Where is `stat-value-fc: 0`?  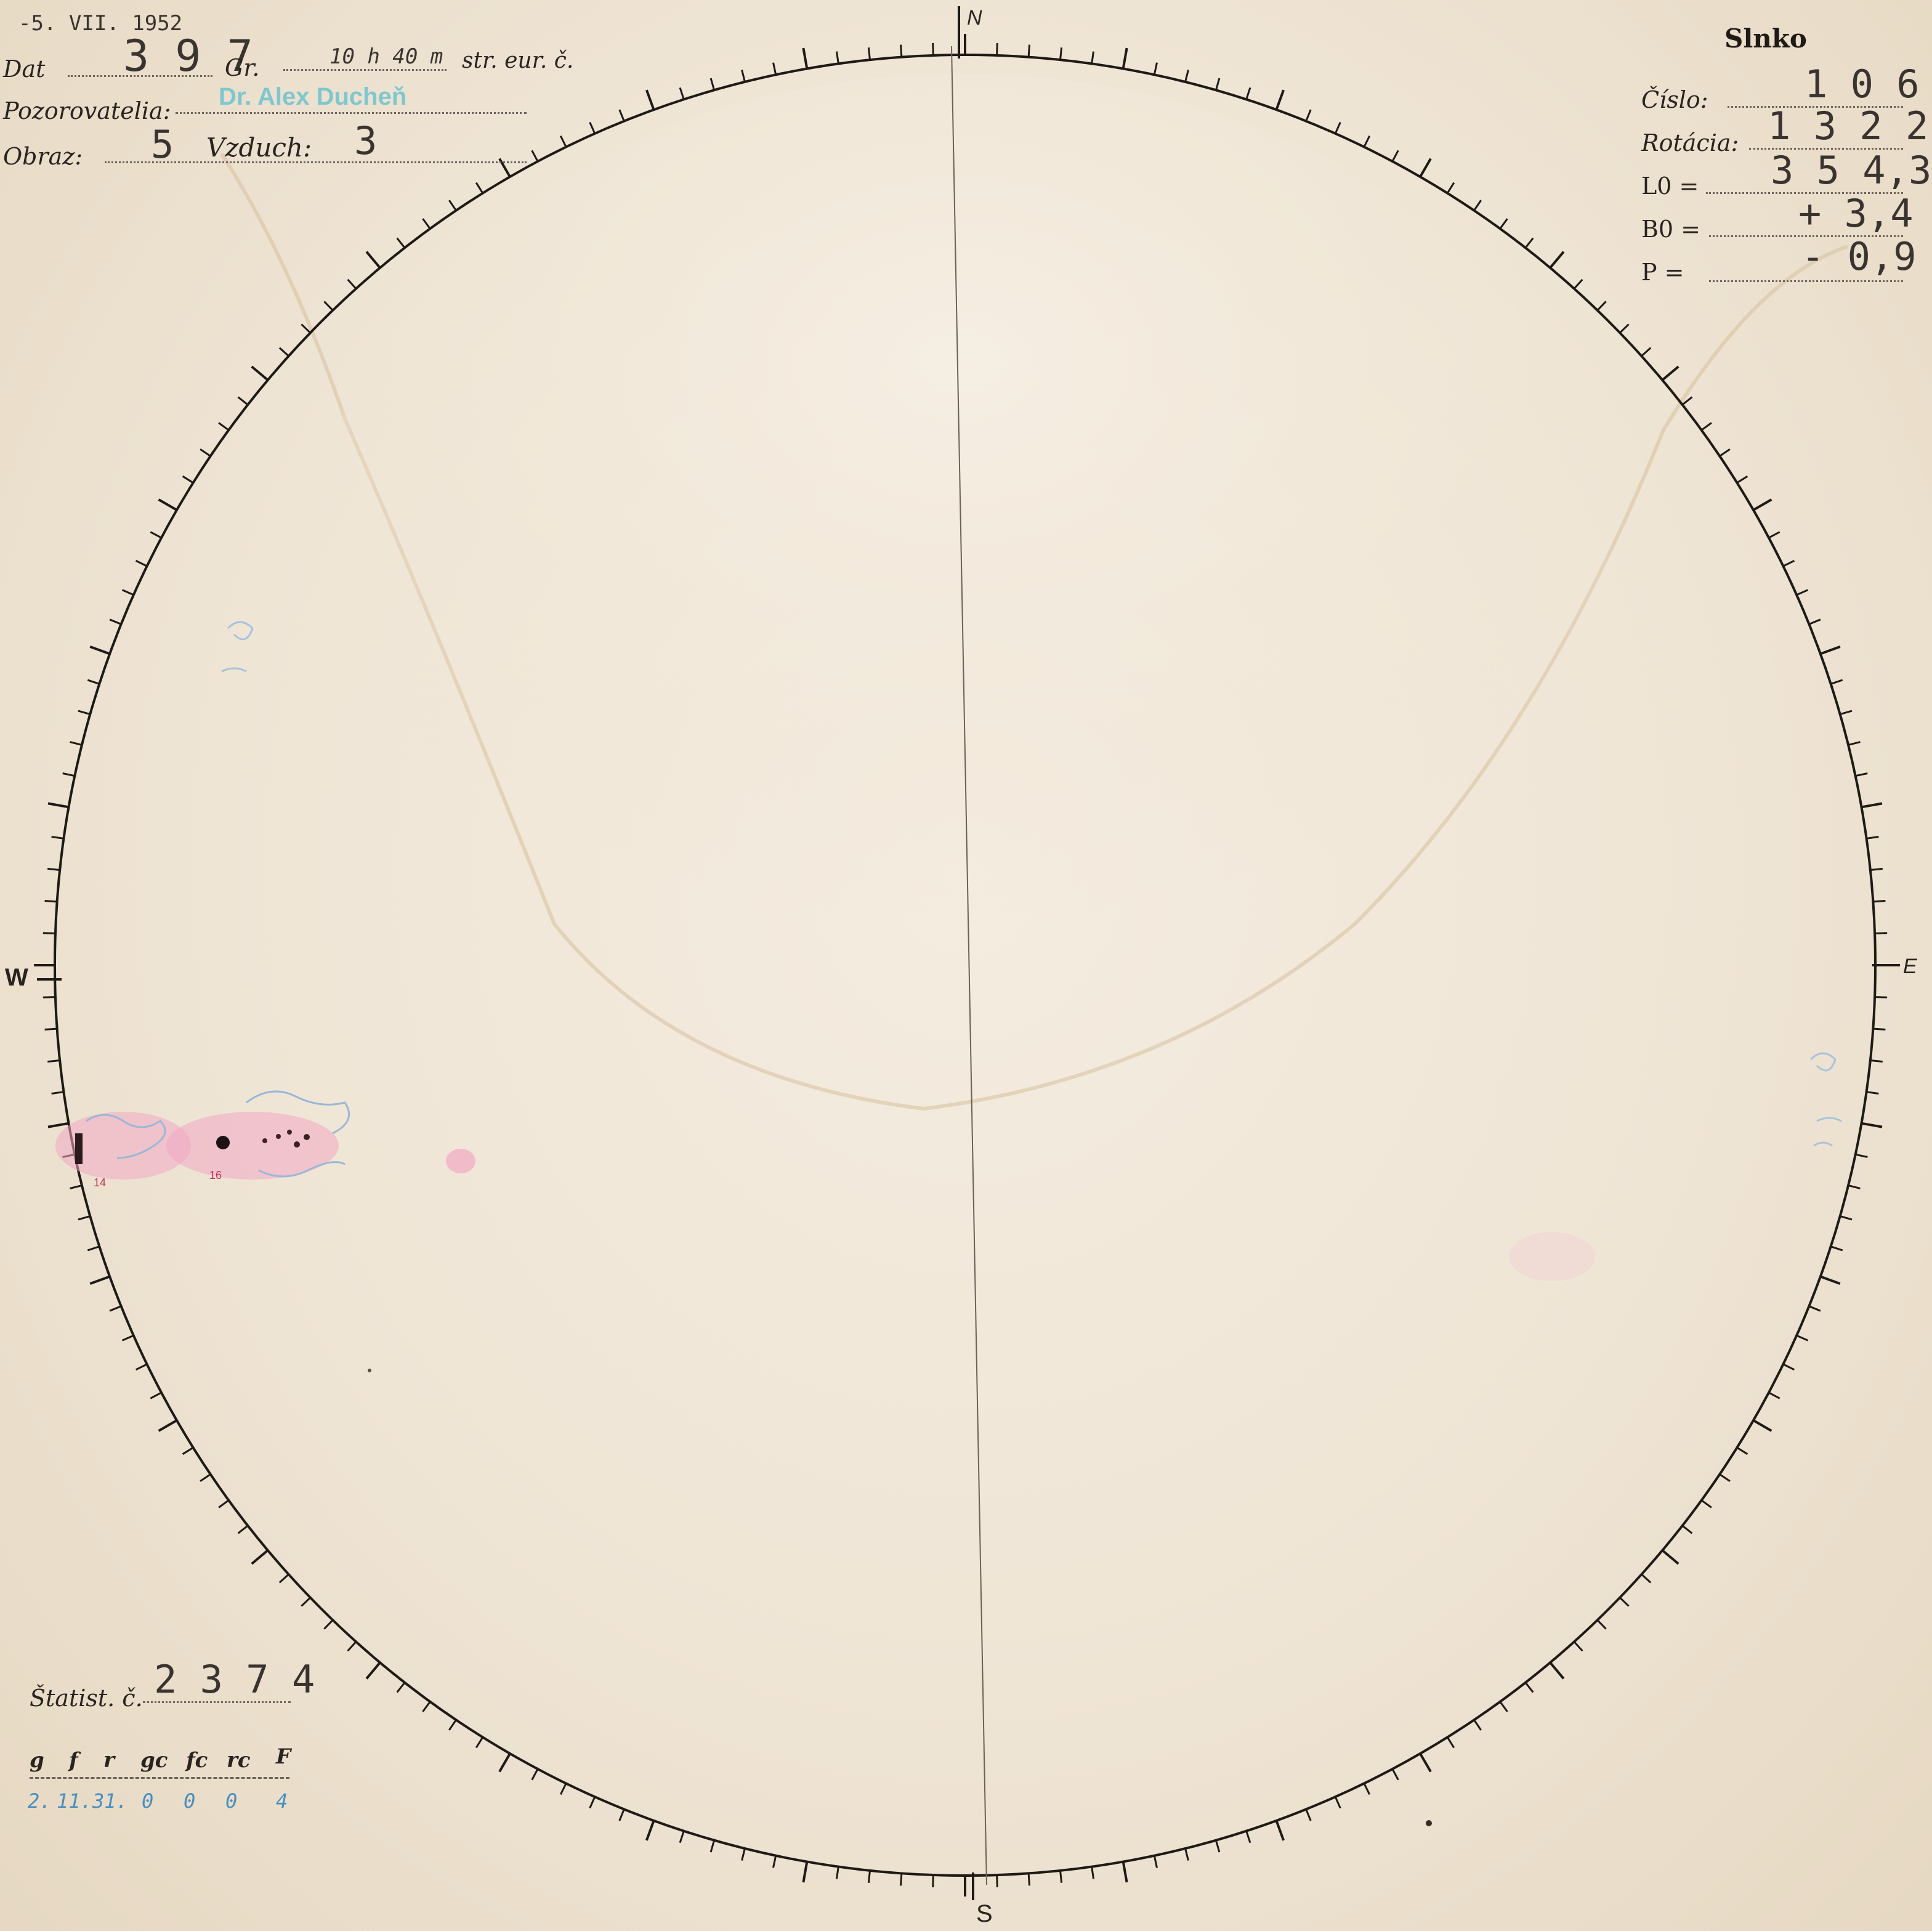
stat-value-fc: 0 is located at coordinates (190, 1801).